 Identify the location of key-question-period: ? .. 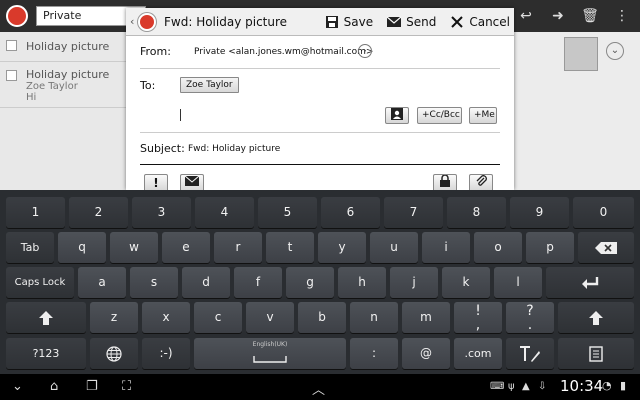
(530, 317).